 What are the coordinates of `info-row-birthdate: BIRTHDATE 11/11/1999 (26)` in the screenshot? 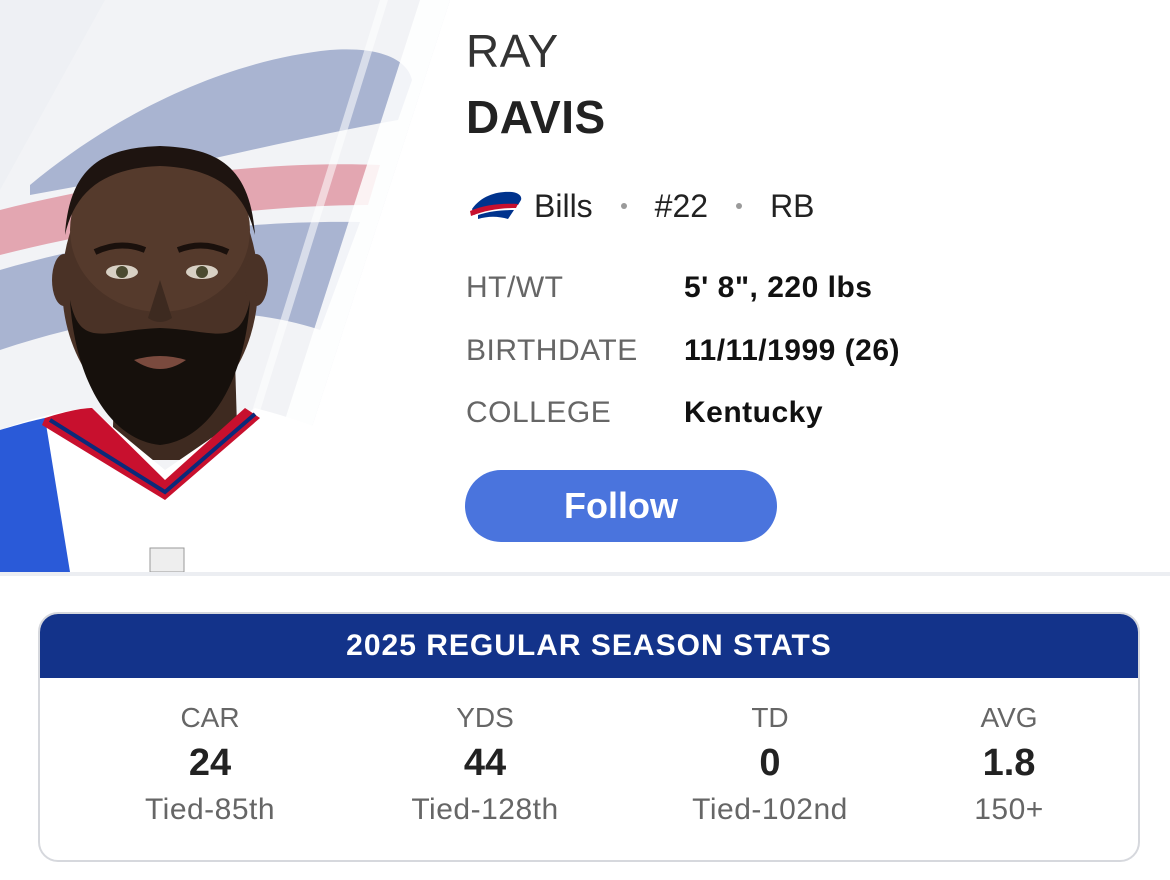 It's located at (683, 351).